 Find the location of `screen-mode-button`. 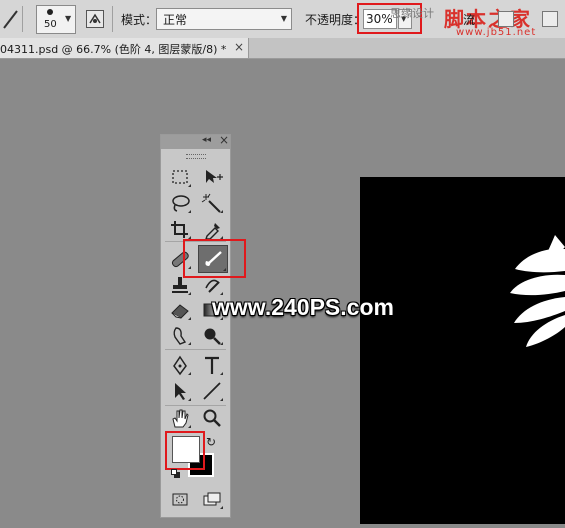

screen-mode-button is located at coordinates (212, 499).